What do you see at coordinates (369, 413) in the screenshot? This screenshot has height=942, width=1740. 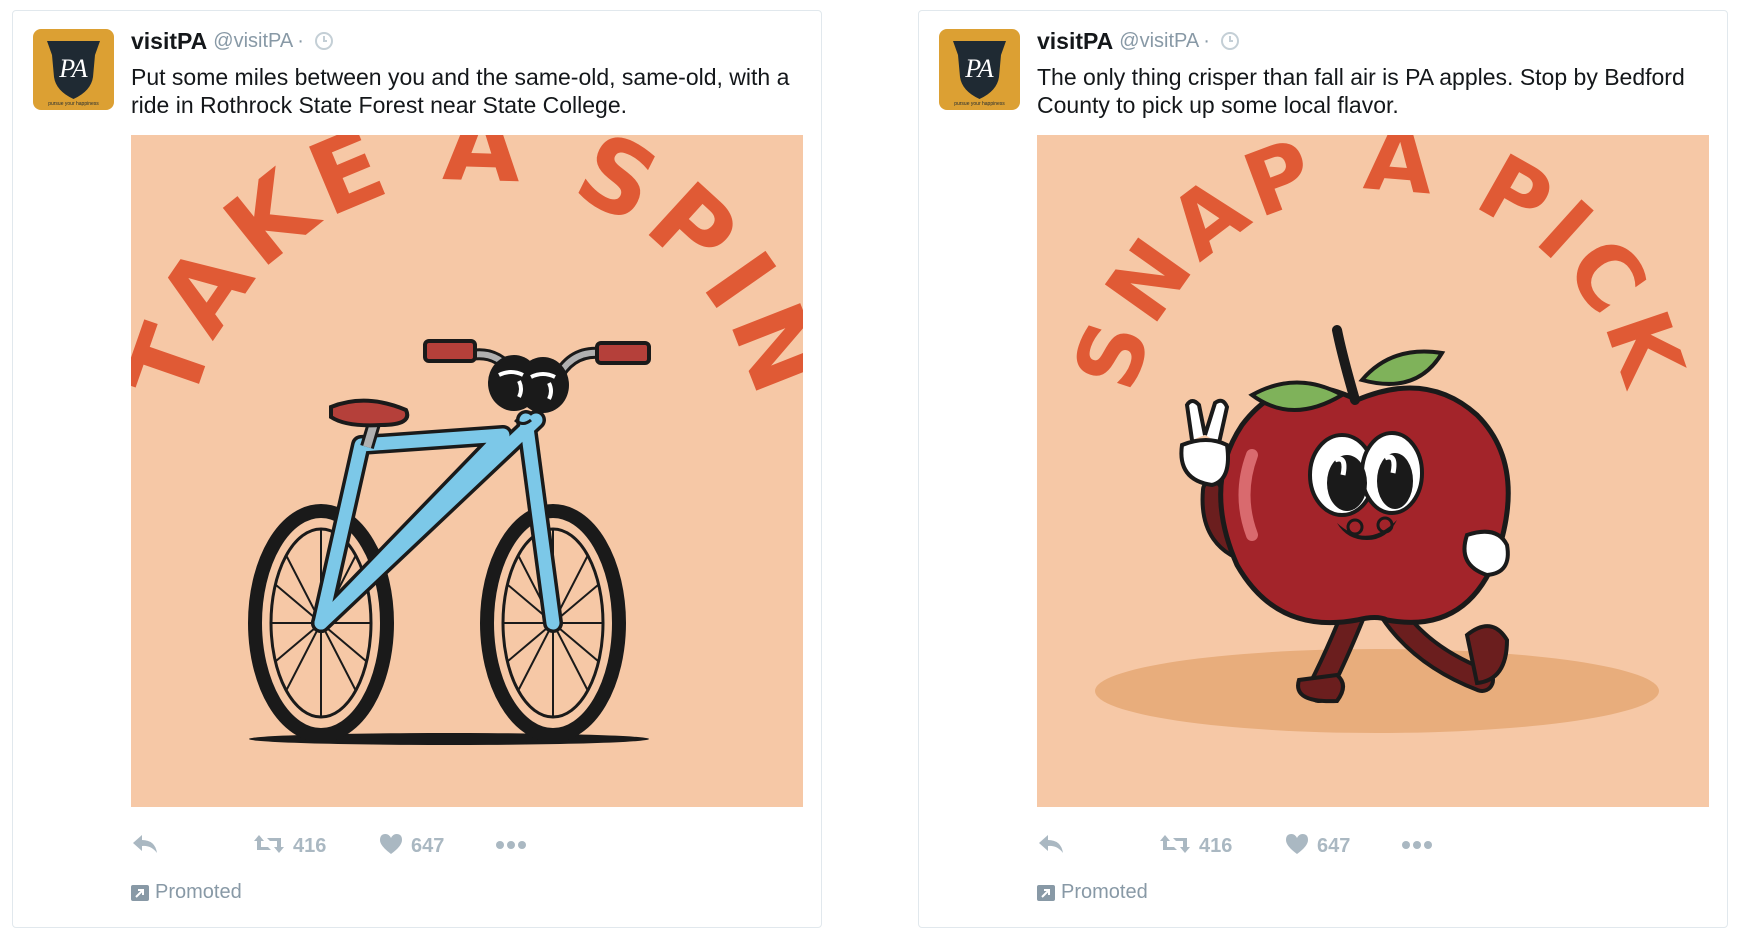 I see `bike-seat` at bounding box center [369, 413].